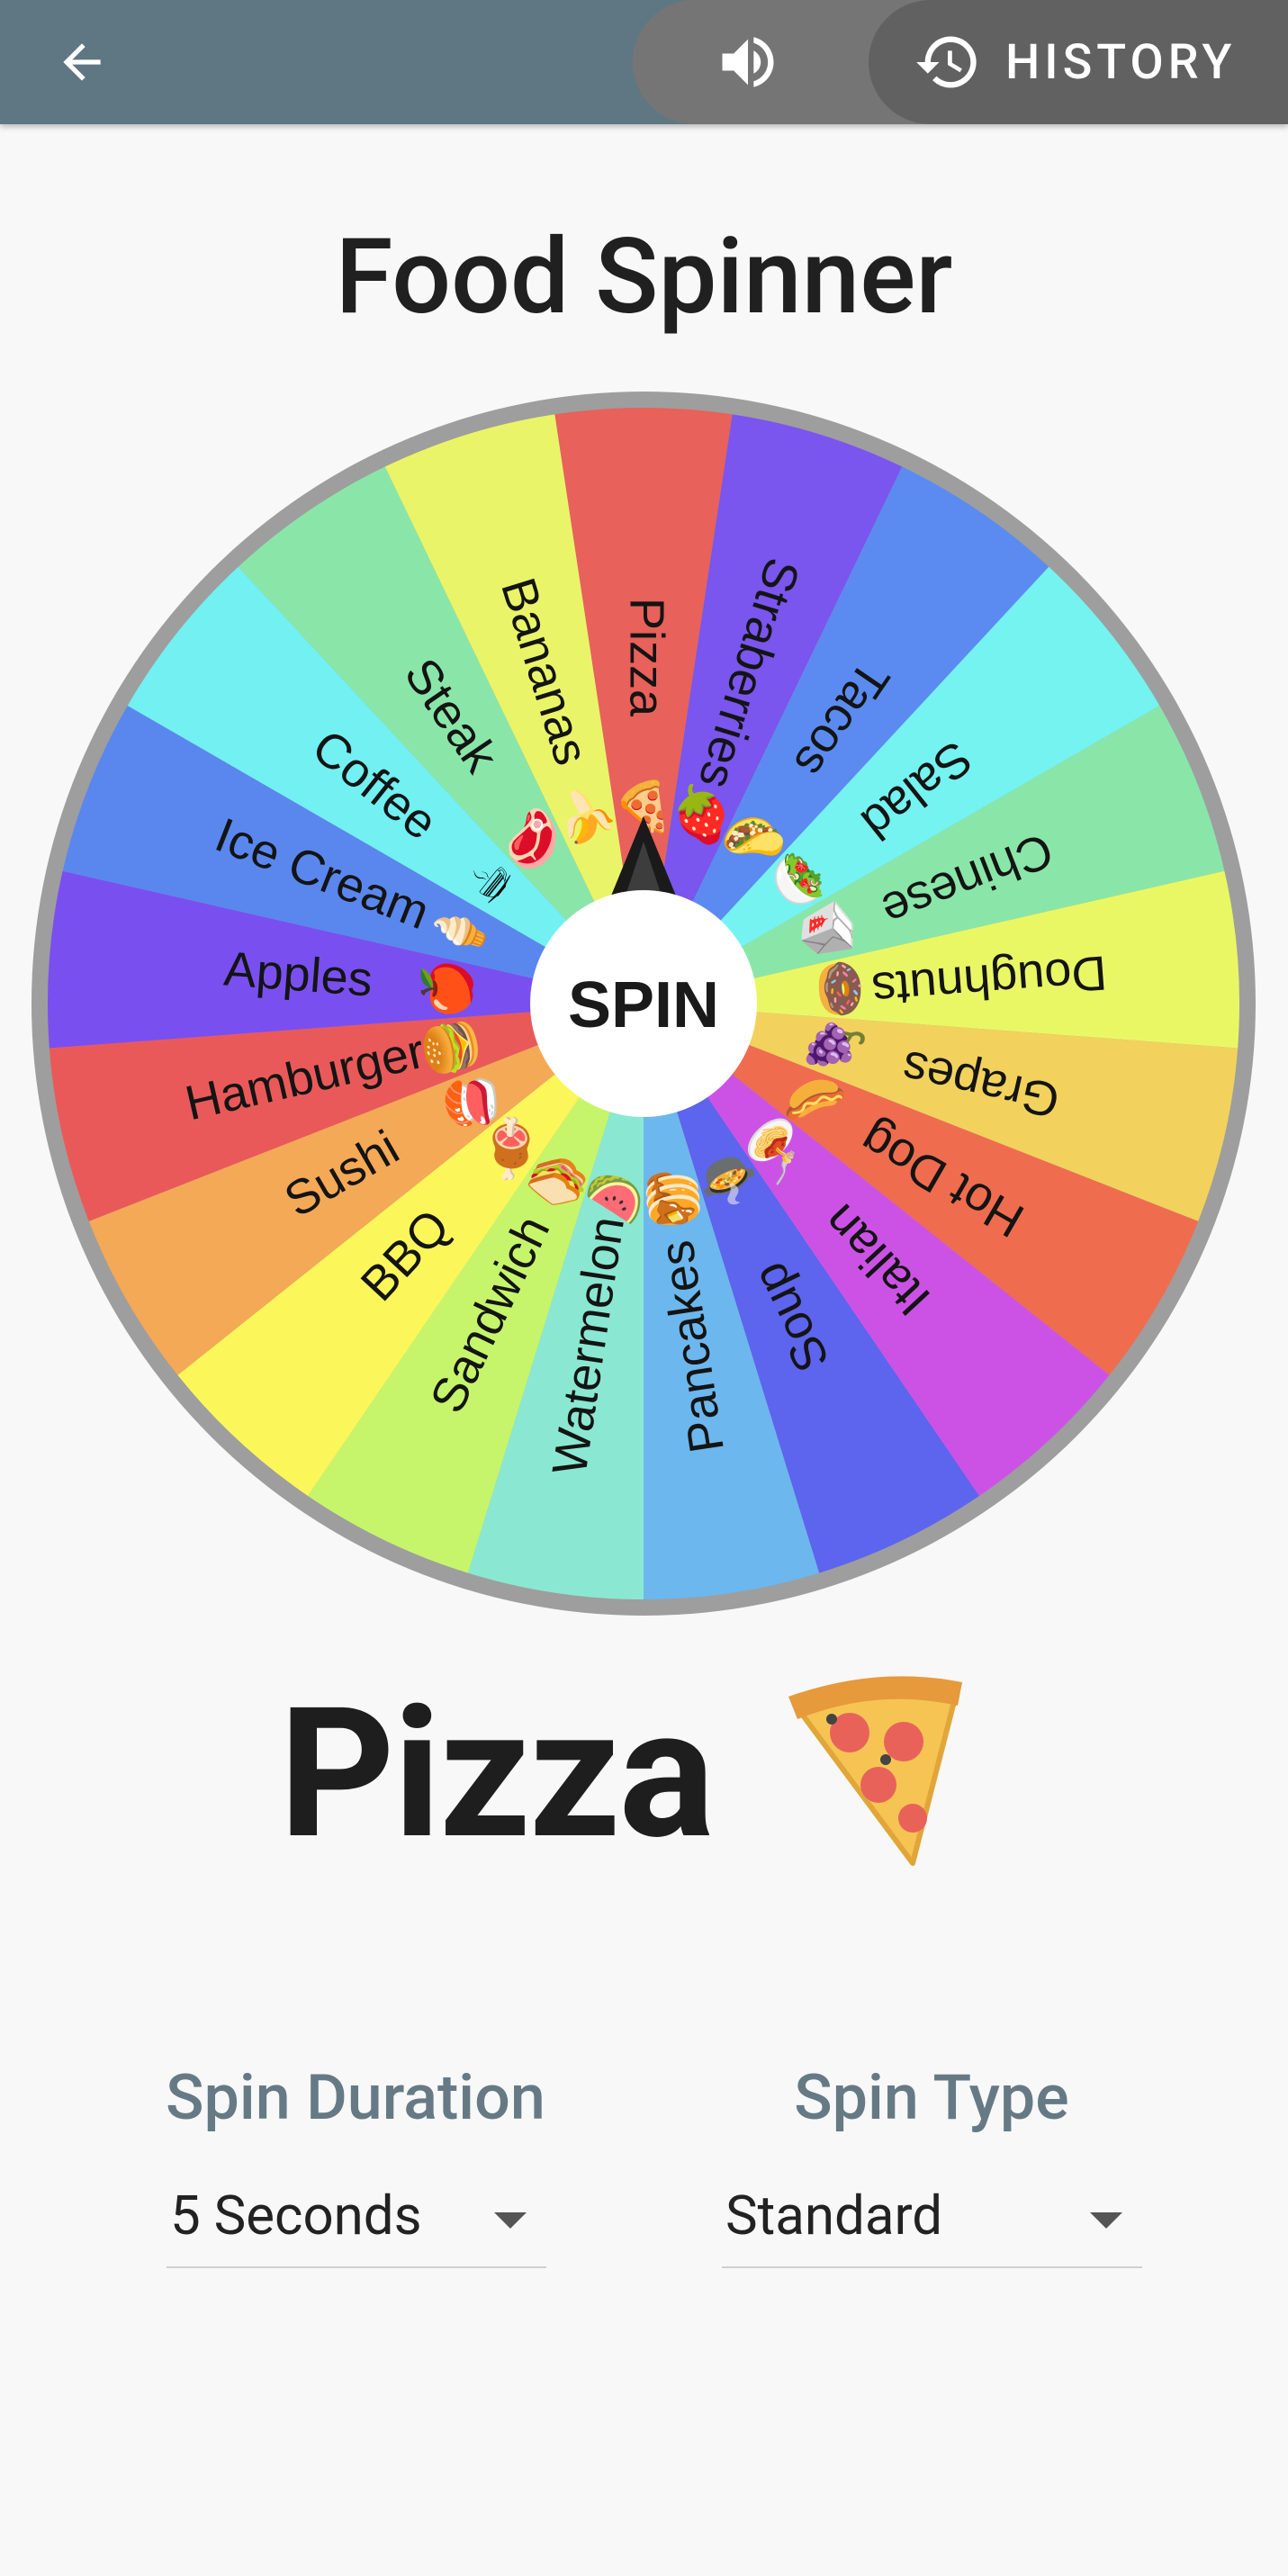 This screenshot has width=1288, height=2576. Describe the element at coordinates (647, 657) in the screenshot. I see `wheel-segment-label: Pizza` at that location.